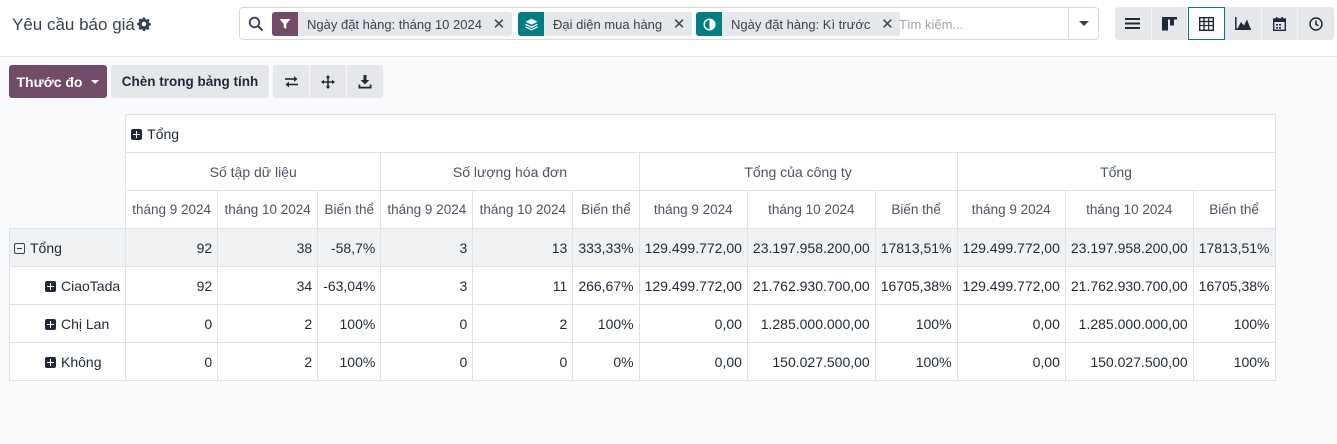  I want to click on row-header: CiaoTada, so click(67, 285).